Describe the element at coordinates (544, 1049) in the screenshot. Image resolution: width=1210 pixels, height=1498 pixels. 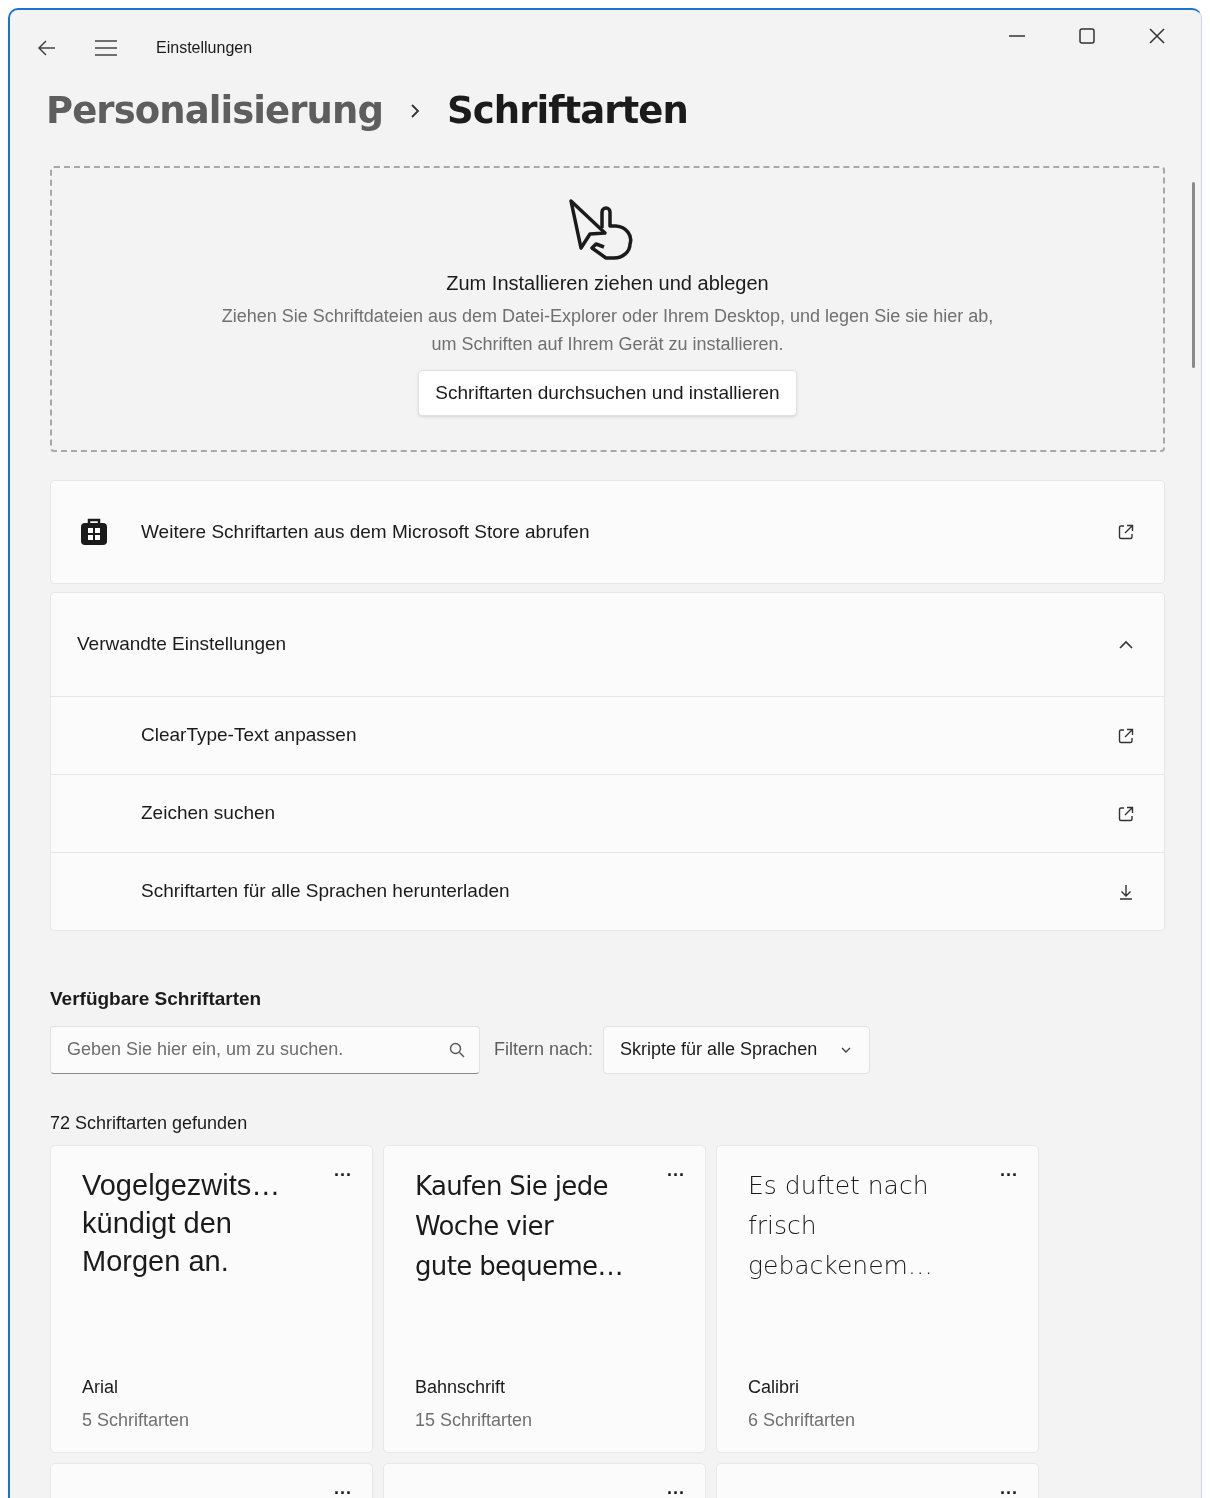
I see `filter-label: Filtern nach:` at that location.